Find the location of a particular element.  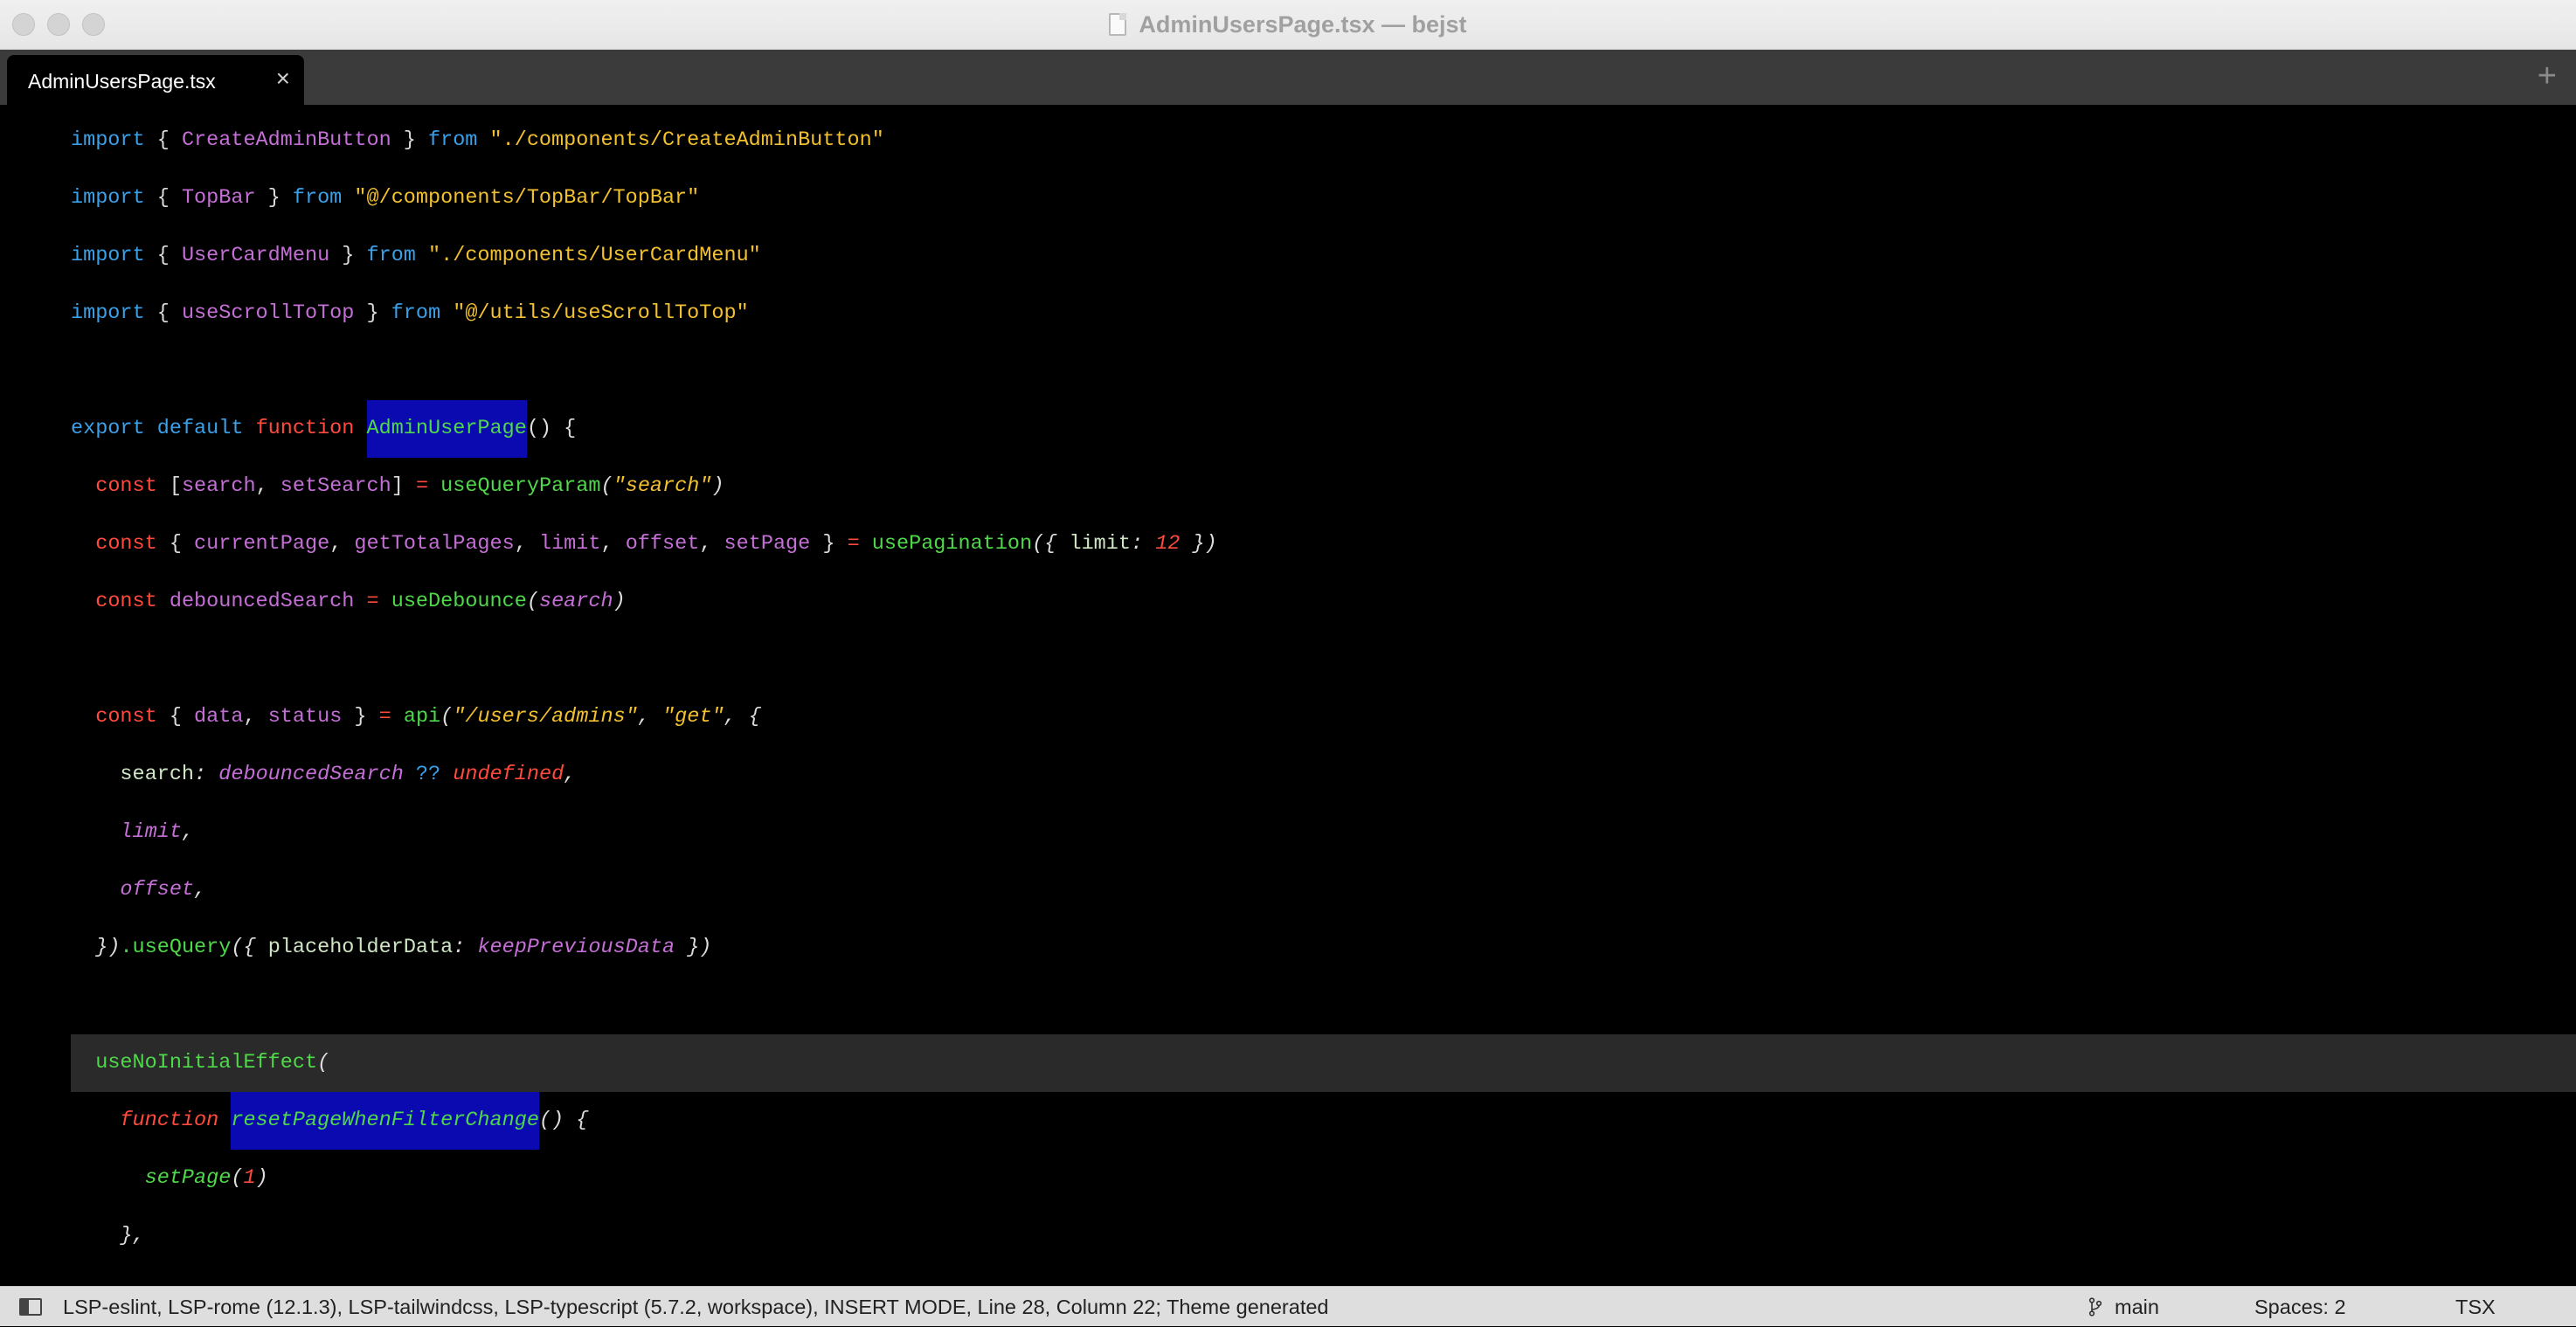

branch-name: main is located at coordinates (2137, 1307).